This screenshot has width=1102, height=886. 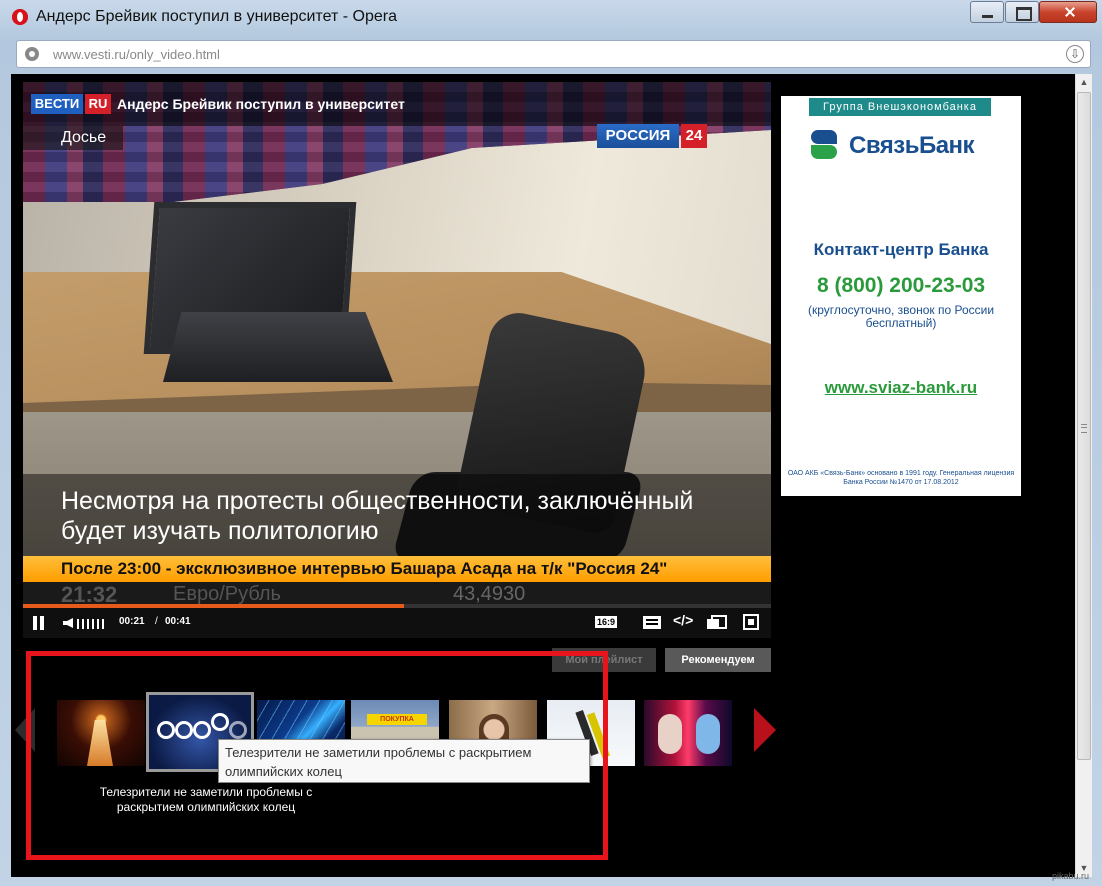 I want to click on clock-readout: 21:32, so click(x=89, y=593).